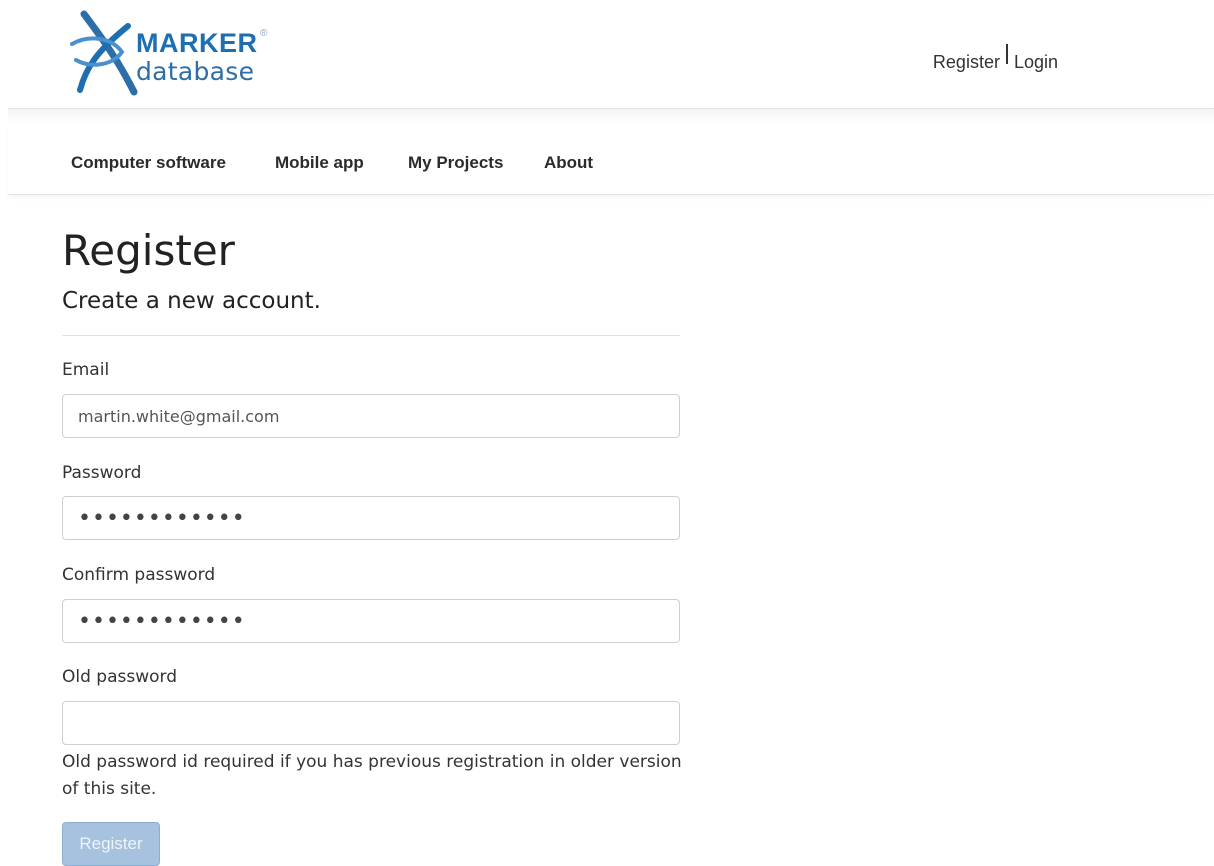  Describe the element at coordinates (966, 62) in the screenshot. I see `register-link: Register` at that location.